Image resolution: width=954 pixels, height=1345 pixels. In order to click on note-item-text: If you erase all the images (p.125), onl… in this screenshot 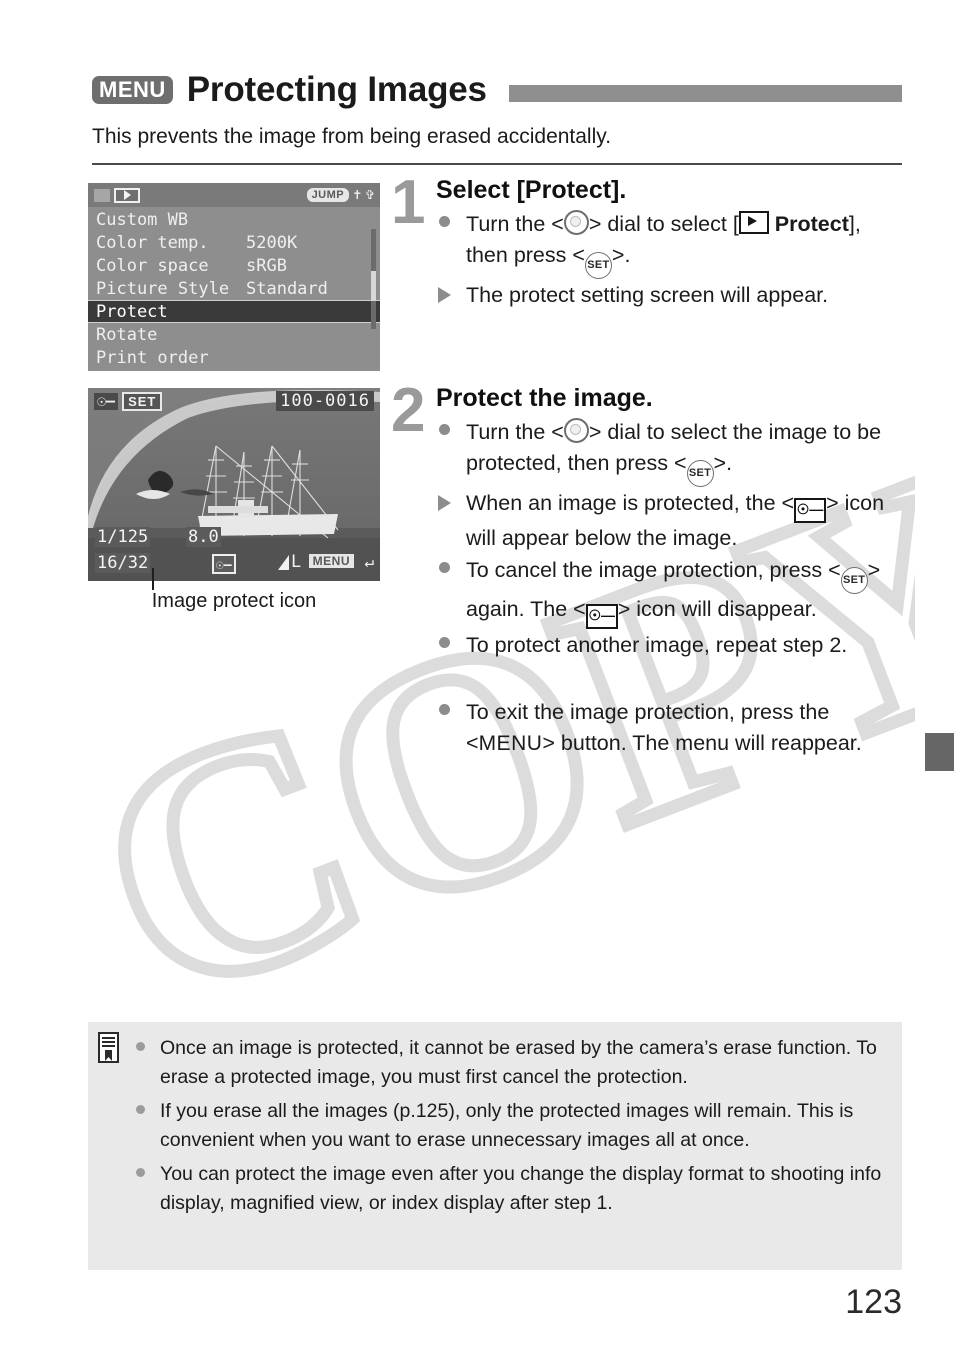, I will do `click(507, 1125)`.